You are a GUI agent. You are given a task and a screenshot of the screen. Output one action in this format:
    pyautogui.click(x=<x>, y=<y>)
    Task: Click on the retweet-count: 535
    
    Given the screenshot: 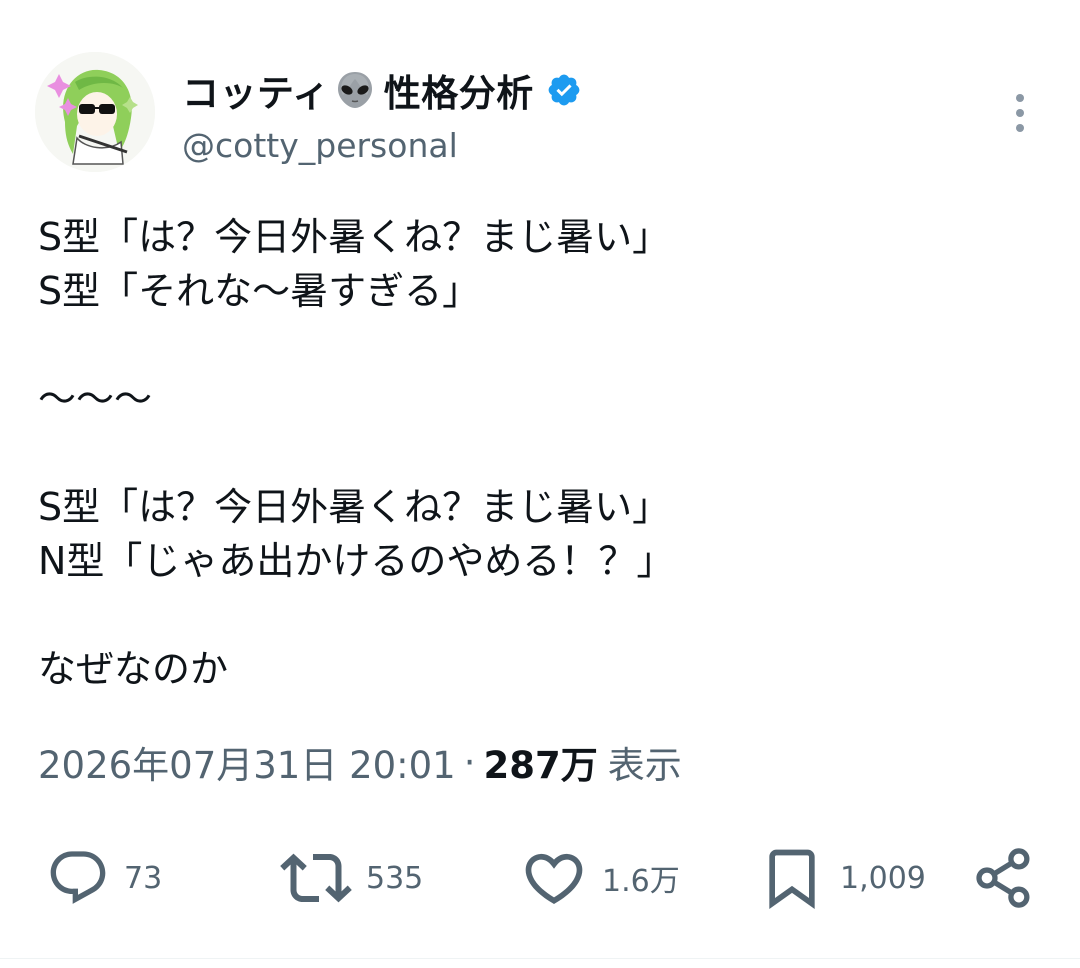 What is the action you would take?
    pyautogui.click(x=395, y=878)
    